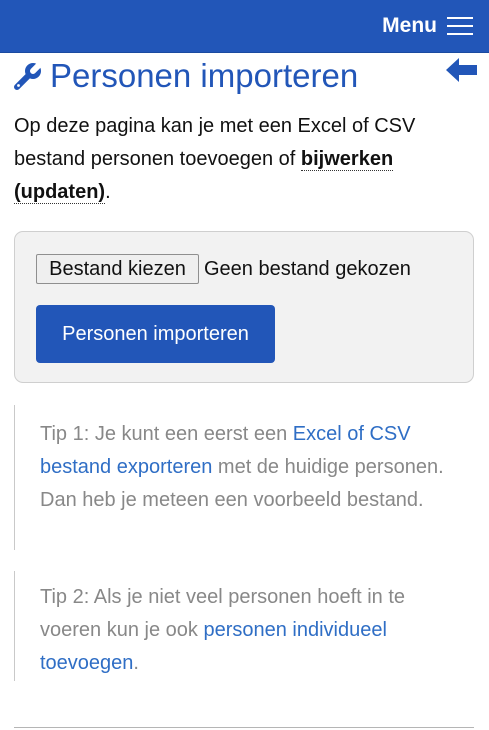  Describe the element at coordinates (136, 663) in the screenshot. I see `tip2-text-after: .` at that location.